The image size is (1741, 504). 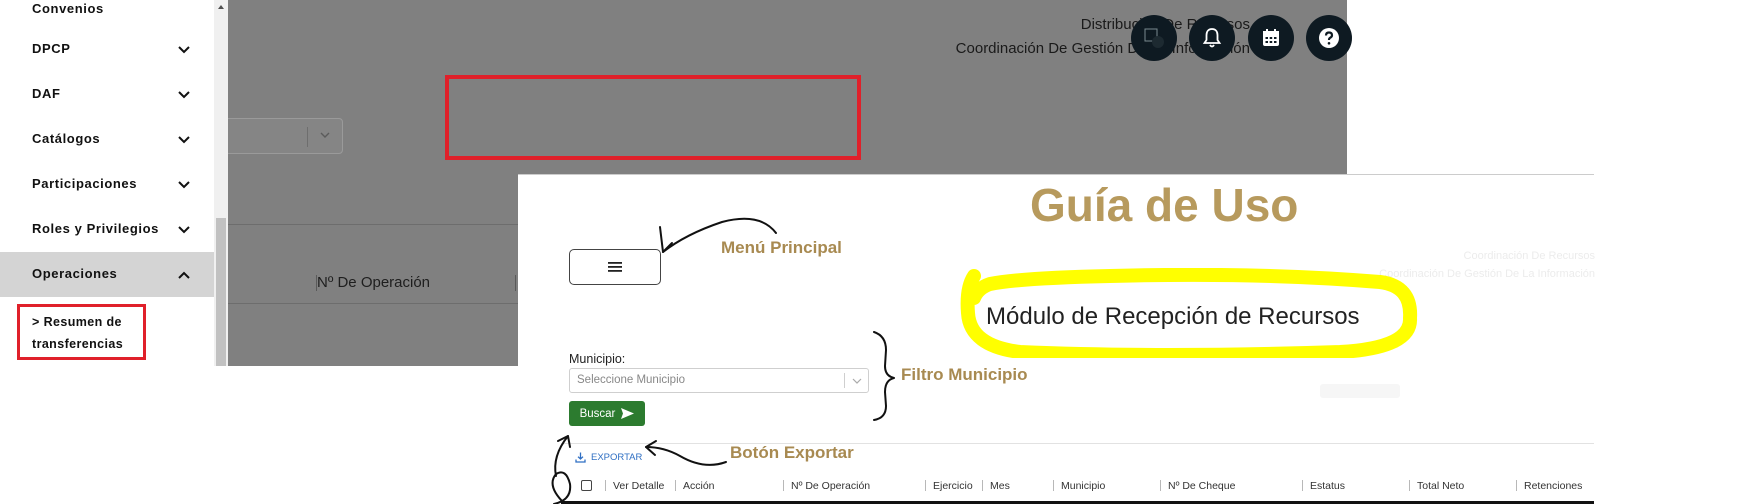 What do you see at coordinates (686, 456) in the screenshot?
I see `arrow-to-export-icon` at bounding box center [686, 456].